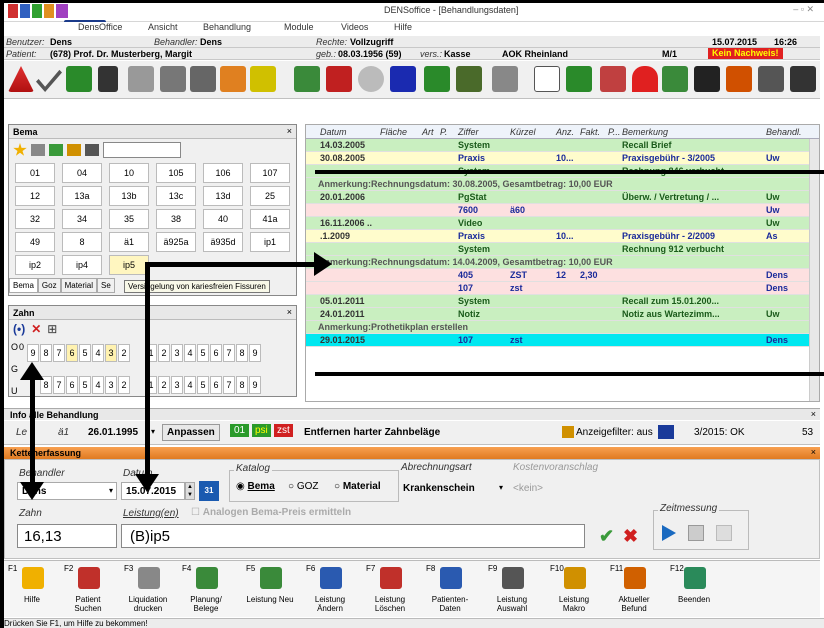 This screenshot has height=628, width=824. I want to click on menu-module: Module, so click(299, 27).